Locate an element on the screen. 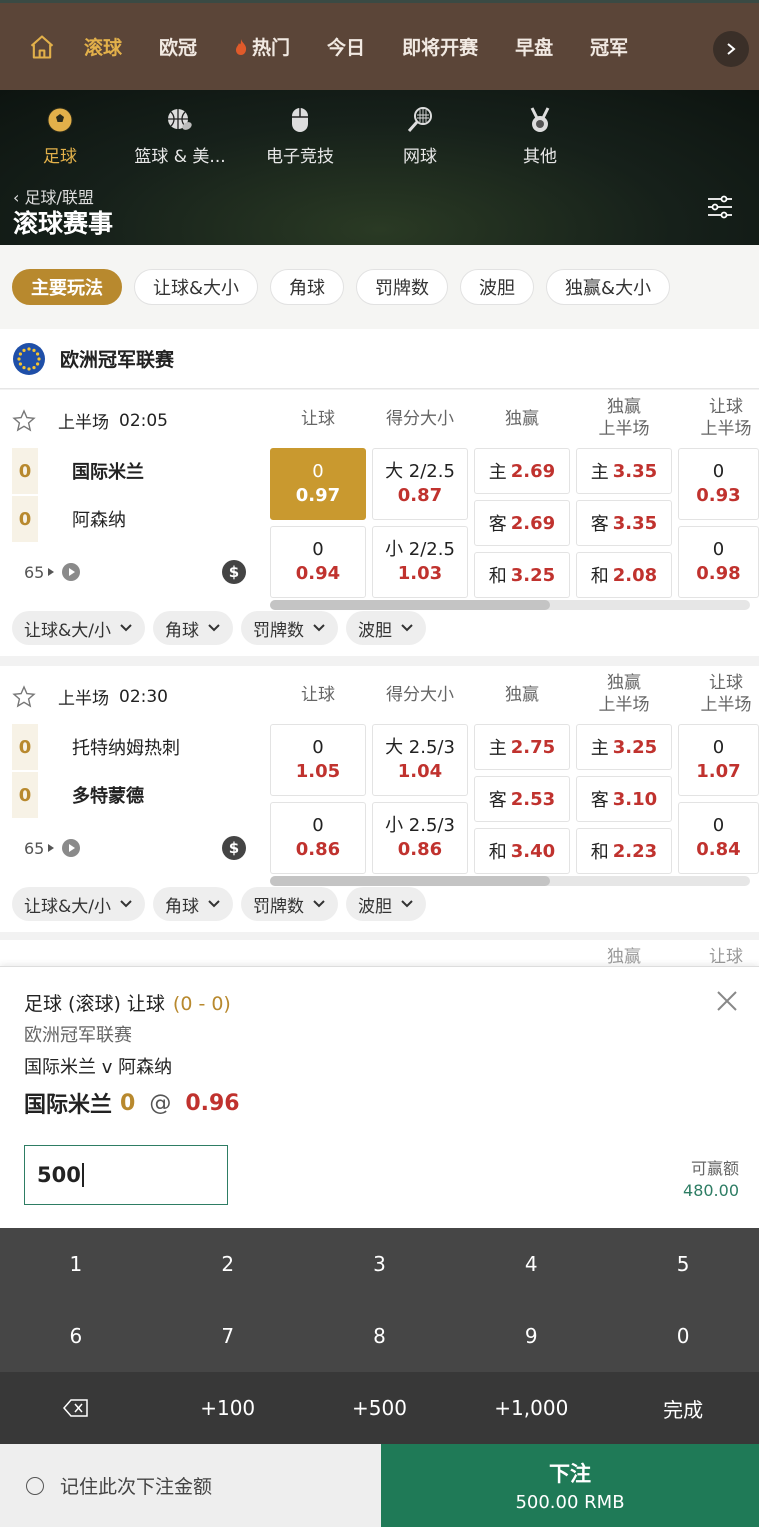  potential-win: 可赢额 480.00 is located at coordinates (711, 1177).